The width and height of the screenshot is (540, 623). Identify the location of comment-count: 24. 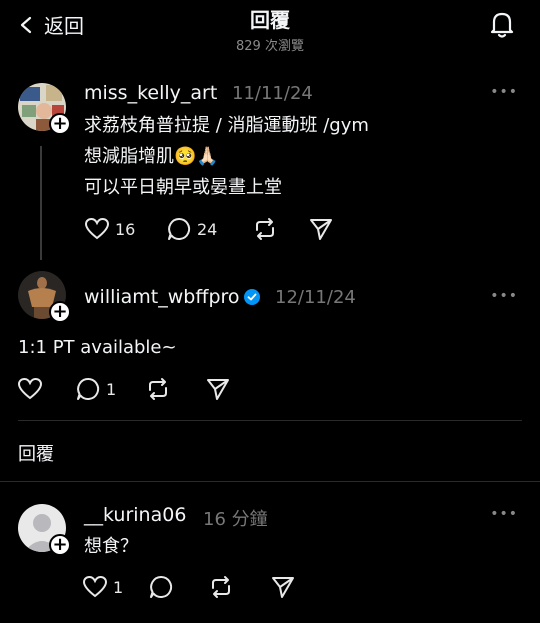
(207, 229).